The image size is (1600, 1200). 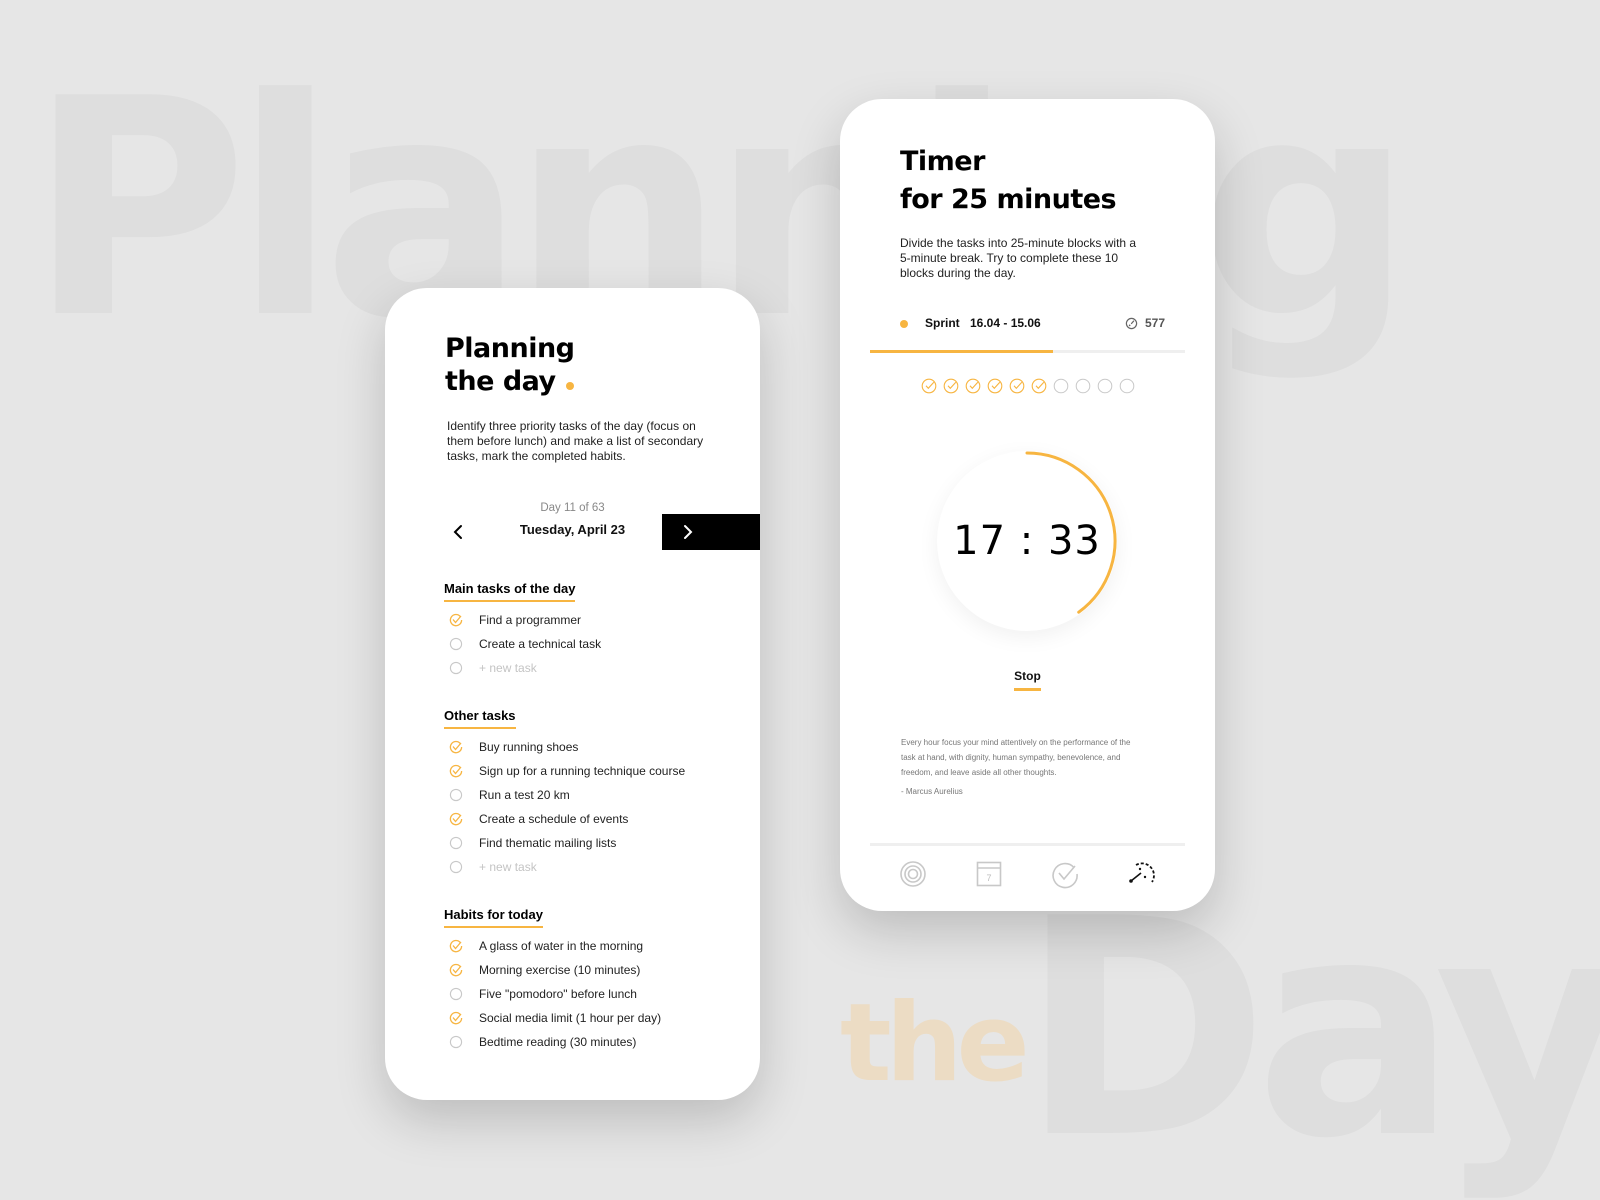 I want to click on day-navigator: Day 11 of 63 Tuesday, April 23, so click(x=572, y=527).